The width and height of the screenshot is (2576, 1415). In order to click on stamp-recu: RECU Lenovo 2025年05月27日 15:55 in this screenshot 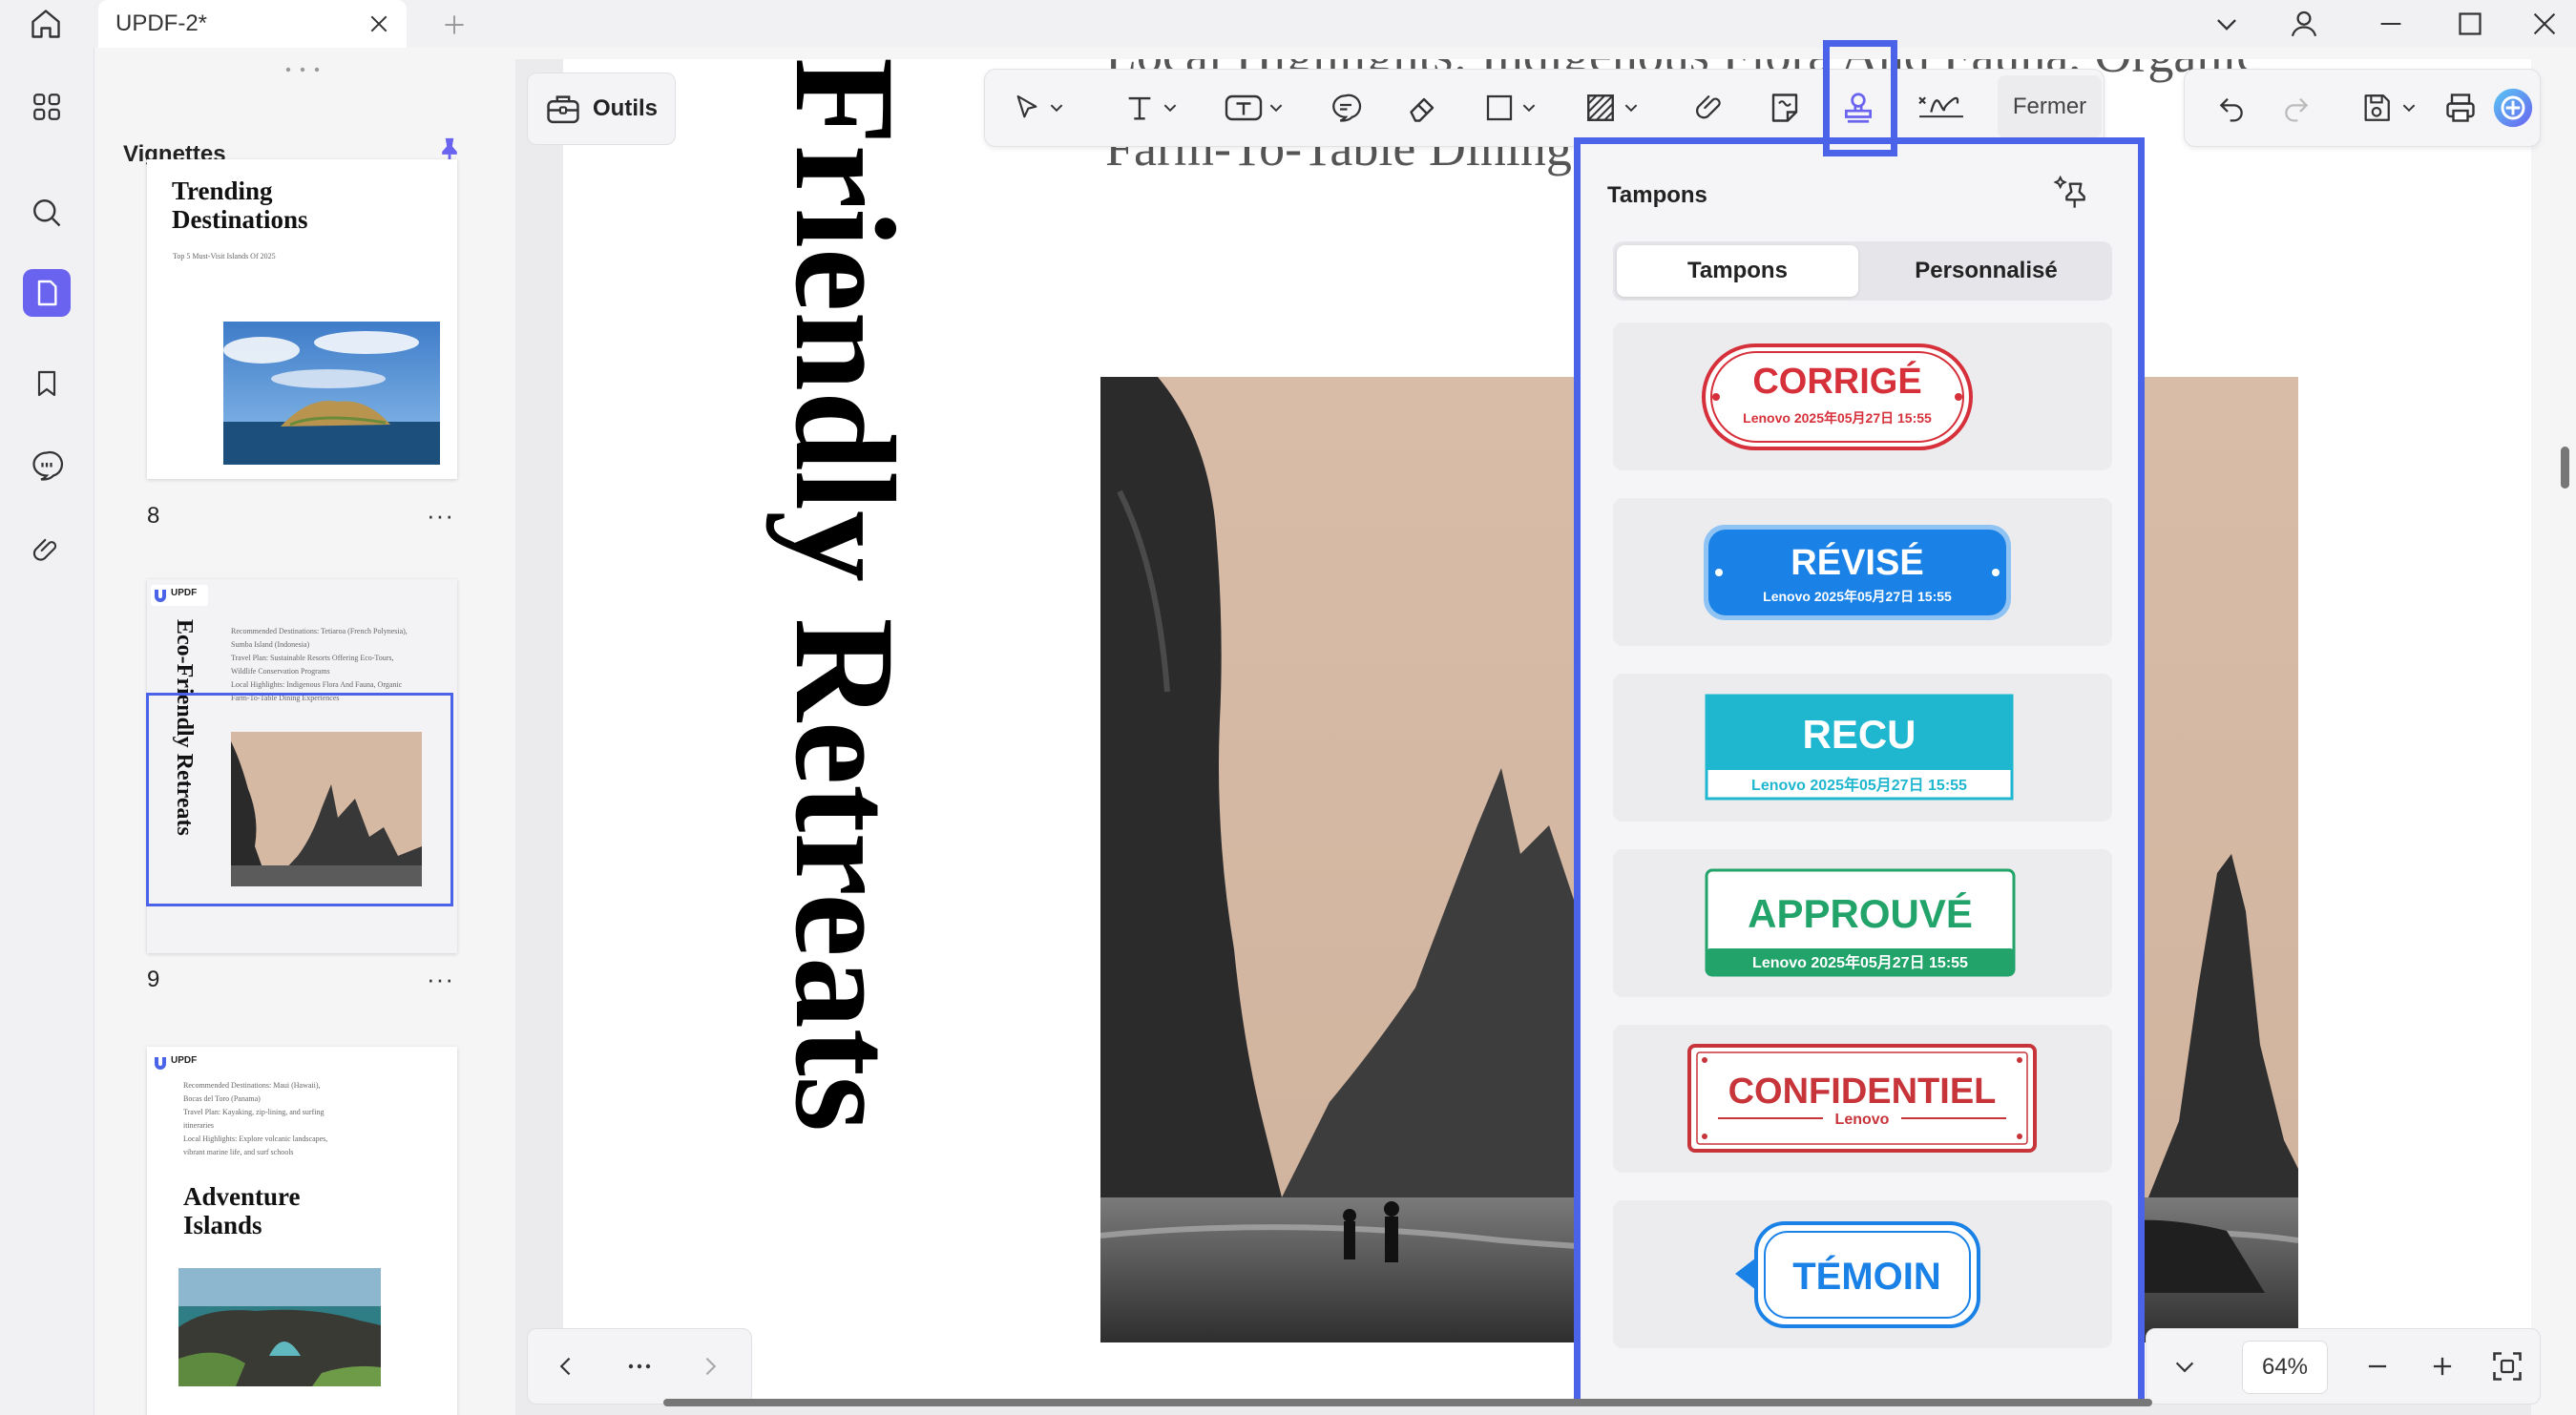, I will do `click(1862, 748)`.